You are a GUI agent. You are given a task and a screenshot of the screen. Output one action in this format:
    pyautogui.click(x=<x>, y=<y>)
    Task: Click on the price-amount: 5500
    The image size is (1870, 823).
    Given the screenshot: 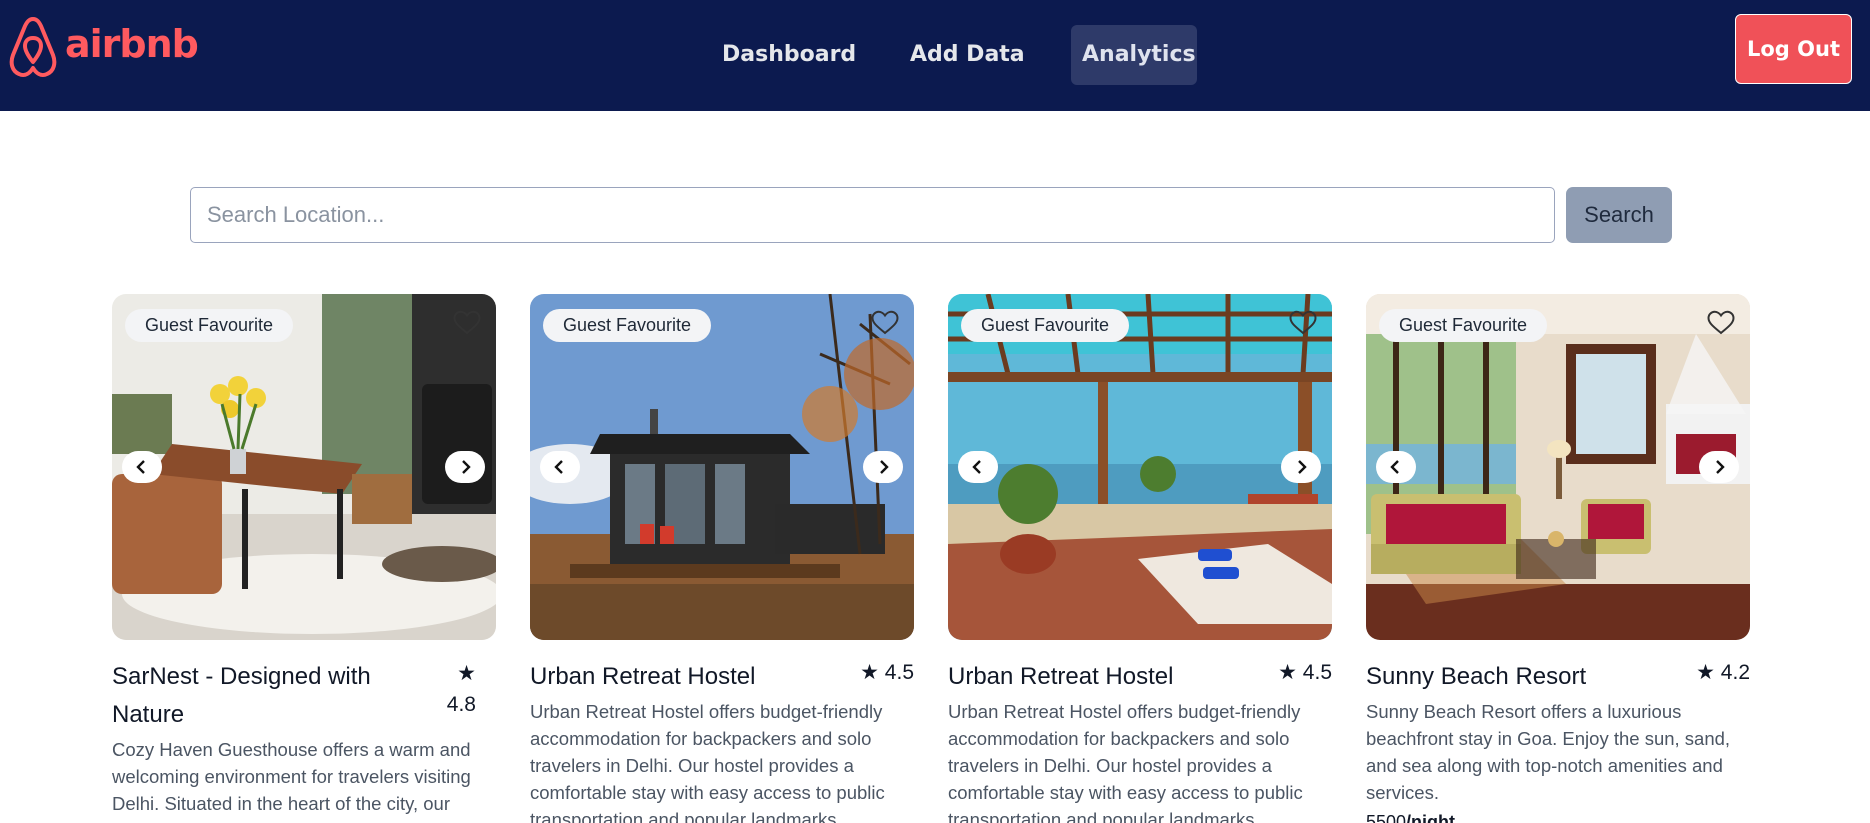 What is the action you would take?
    pyautogui.click(x=1386, y=817)
    